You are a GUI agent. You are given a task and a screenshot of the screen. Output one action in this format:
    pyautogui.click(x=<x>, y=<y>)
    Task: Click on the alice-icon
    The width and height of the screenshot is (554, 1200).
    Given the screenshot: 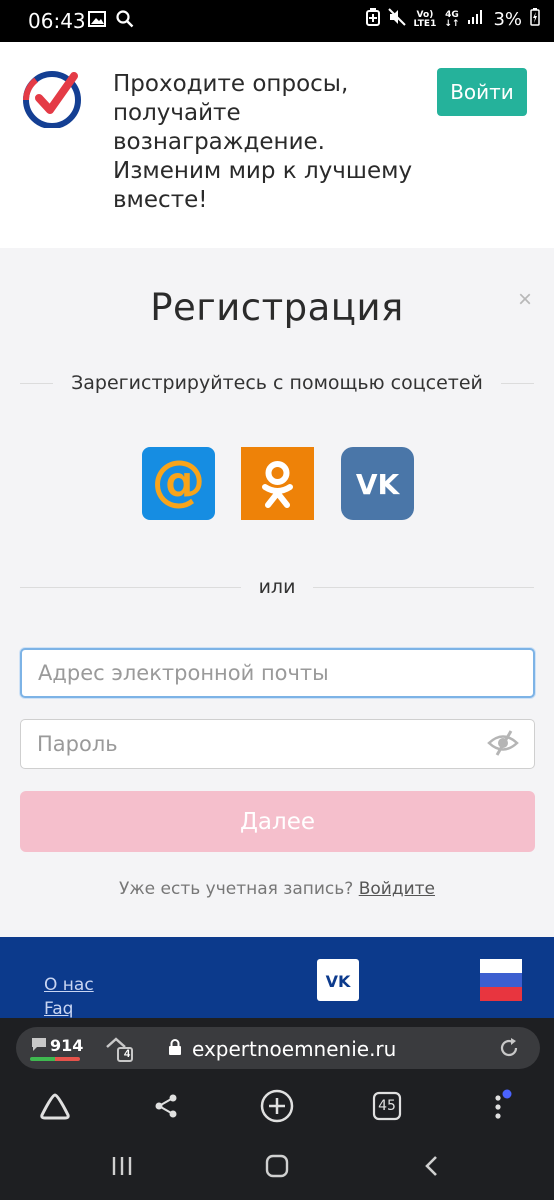 What is the action you would take?
    pyautogui.click(x=55, y=1106)
    